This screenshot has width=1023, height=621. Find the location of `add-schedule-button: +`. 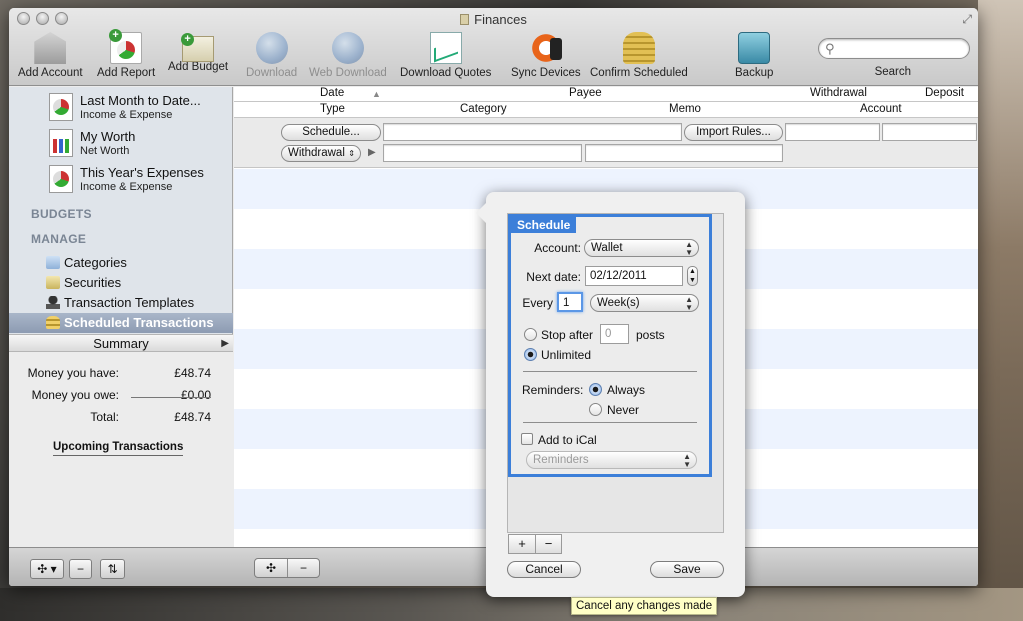

add-schedule-button: + is located at coordinates (522, 544).